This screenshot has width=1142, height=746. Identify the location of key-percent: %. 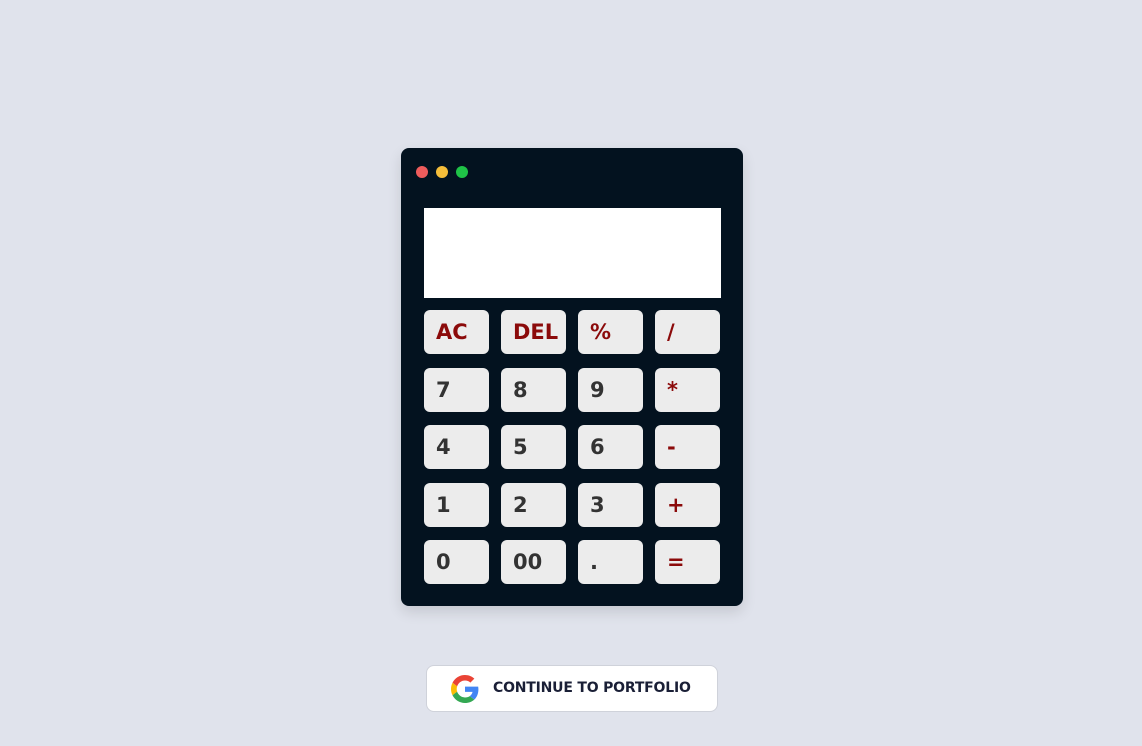
(610, 332).